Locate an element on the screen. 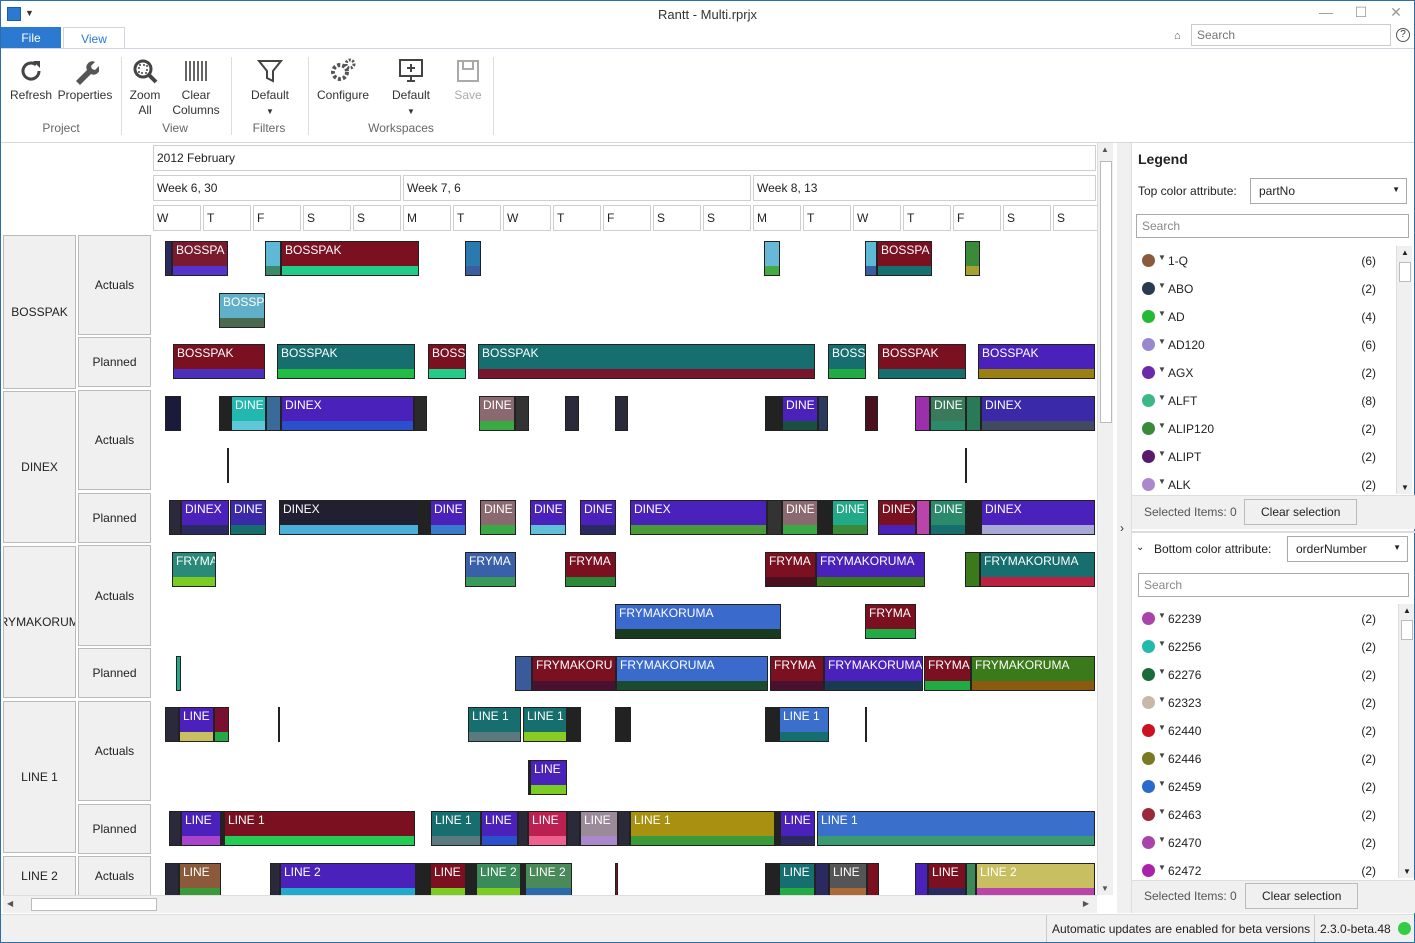 The width and height of the screenshot is (1415, 943). legend-item: ▼ ALFT (8) is located at coordinates (1262, 400).